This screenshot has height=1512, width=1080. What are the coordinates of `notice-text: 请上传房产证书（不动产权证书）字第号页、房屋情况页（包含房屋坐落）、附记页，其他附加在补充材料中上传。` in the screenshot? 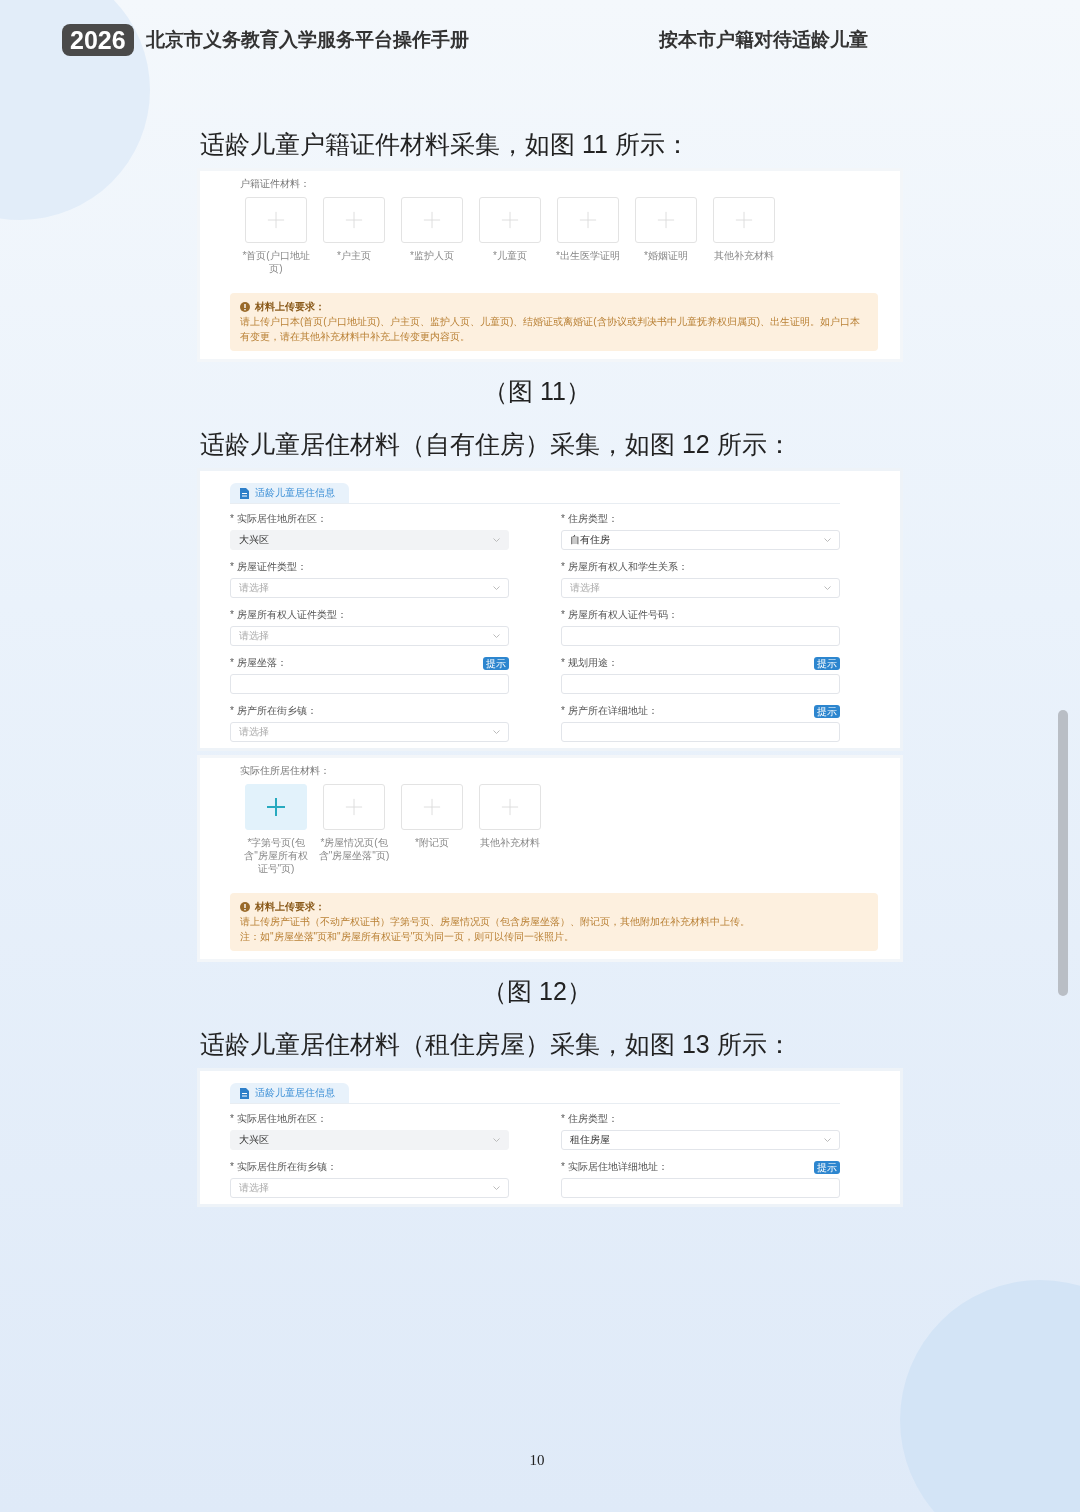 It's located at (495, 922).